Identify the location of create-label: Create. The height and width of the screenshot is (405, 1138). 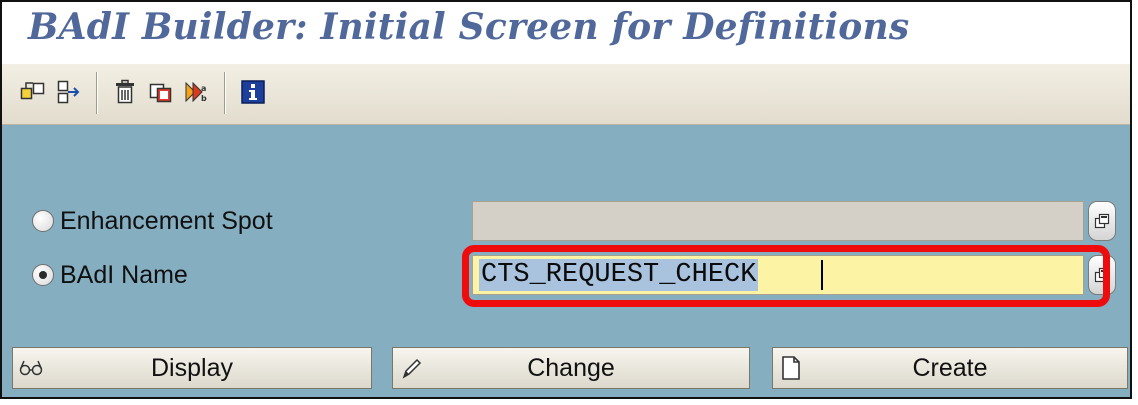
(950, 367).